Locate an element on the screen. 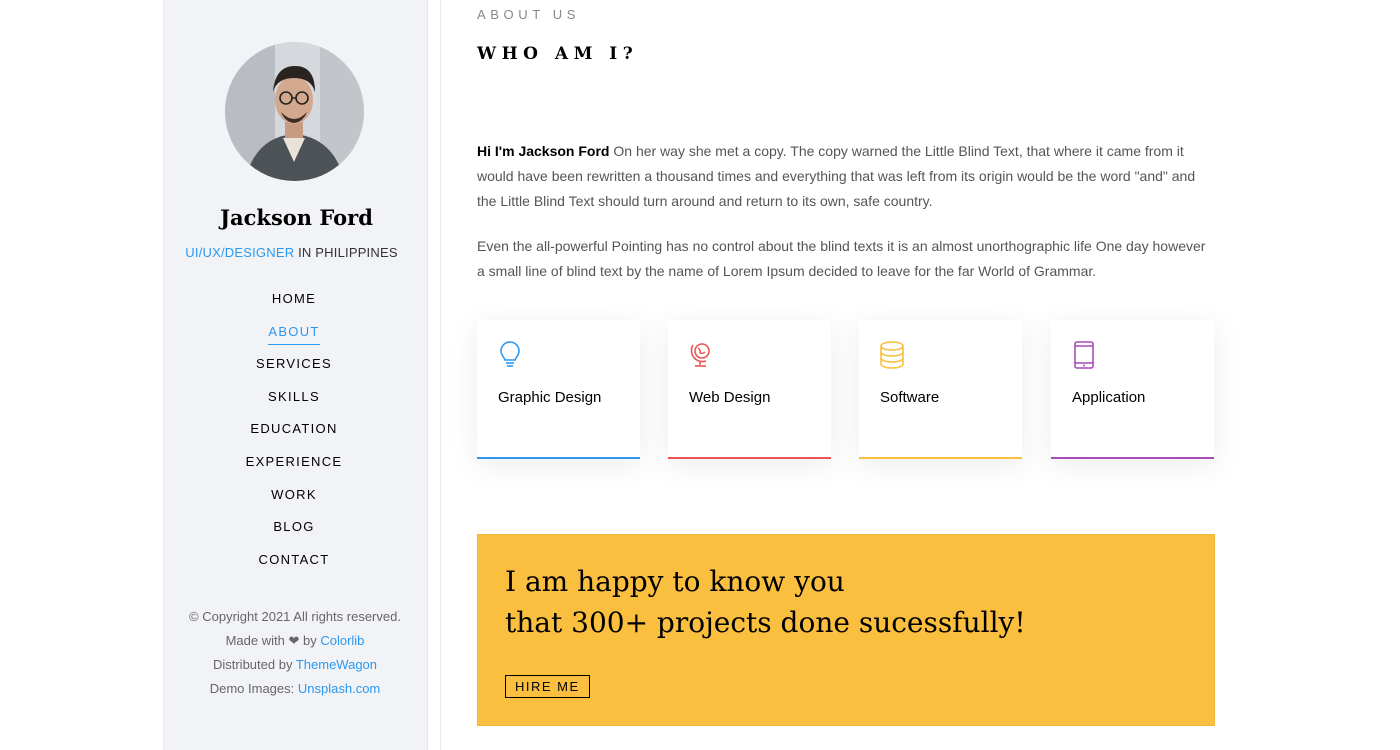 The height and width of the screenshot is (750, 1400). nav-item-experience: EXPERIENCE is located at coordinates (294, 468).